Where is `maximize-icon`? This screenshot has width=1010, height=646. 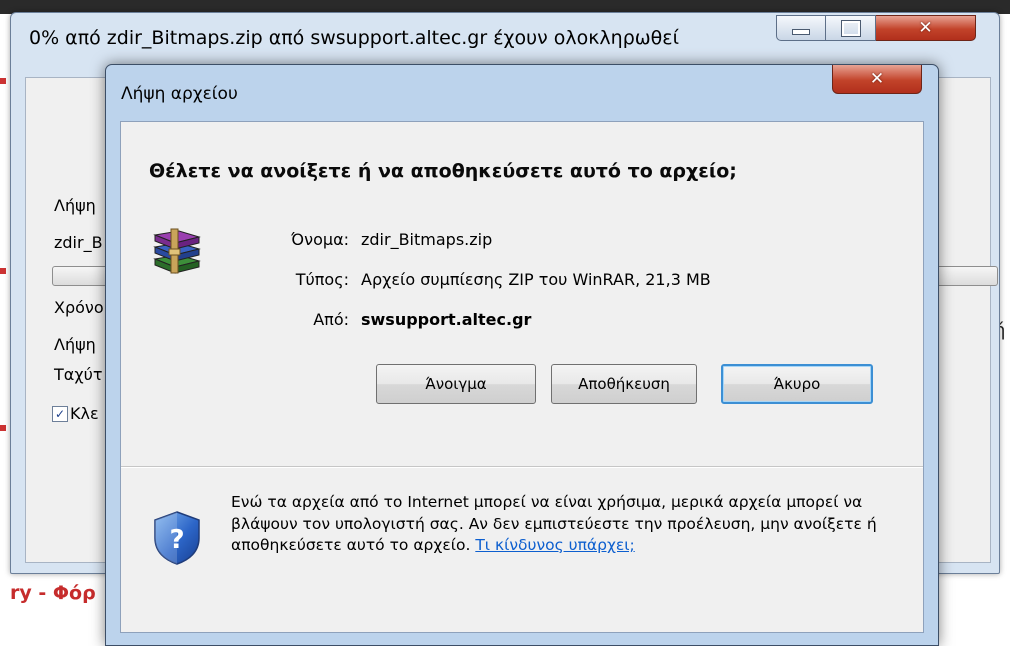
maximize-icon is located at coordinates (850, 28).